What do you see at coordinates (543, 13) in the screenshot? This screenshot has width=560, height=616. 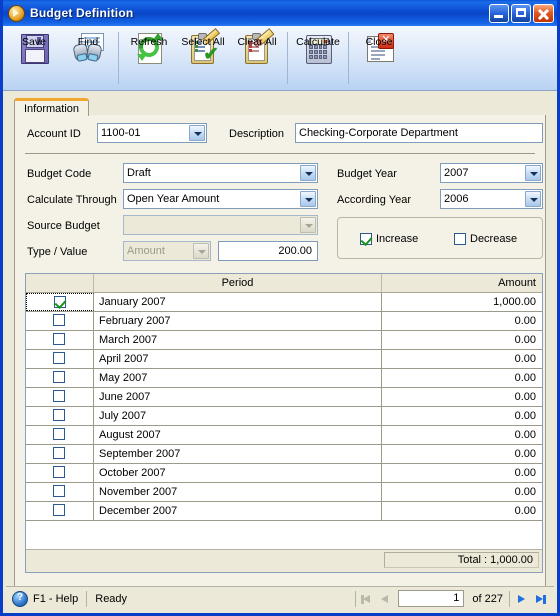 I see `close-button` at bounding box center [543, 13].